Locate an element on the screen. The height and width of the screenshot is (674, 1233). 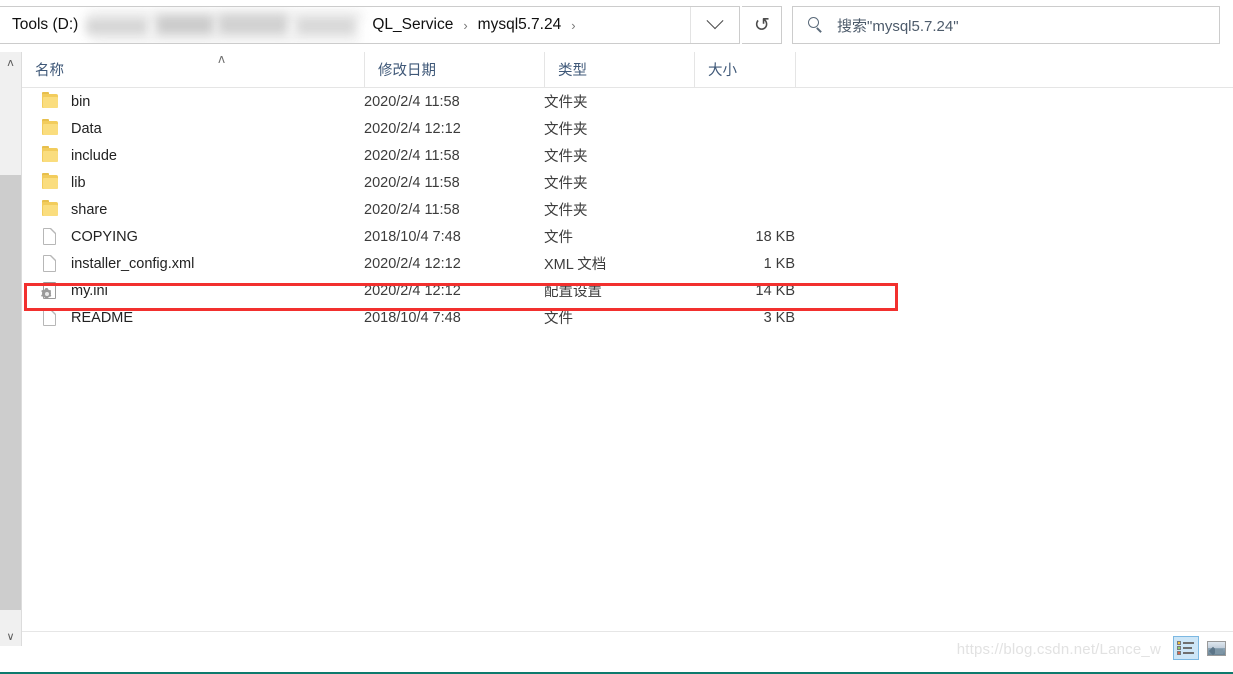
breadcrumb-item-1: mysql5.7.24 is located at coordinates (520, 25).